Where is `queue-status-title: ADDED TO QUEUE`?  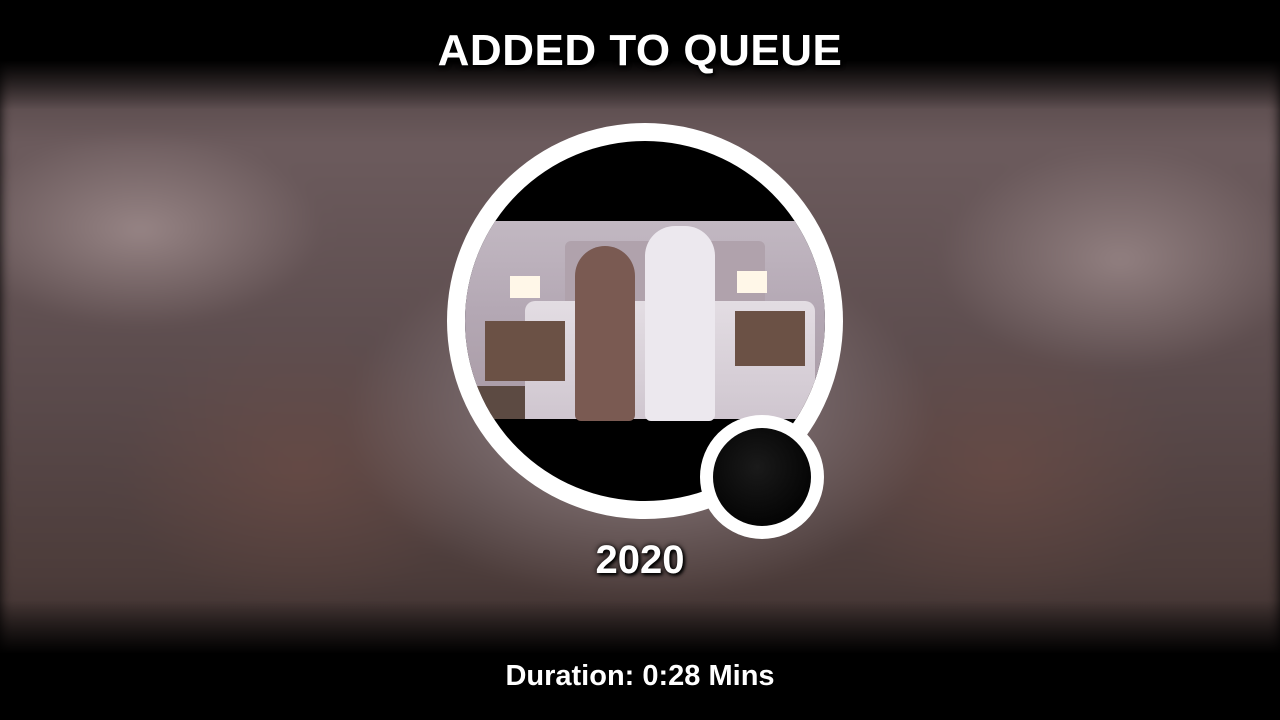
queue-status-title: ADDED TO QUEUE is located at coordinates (640, 50).